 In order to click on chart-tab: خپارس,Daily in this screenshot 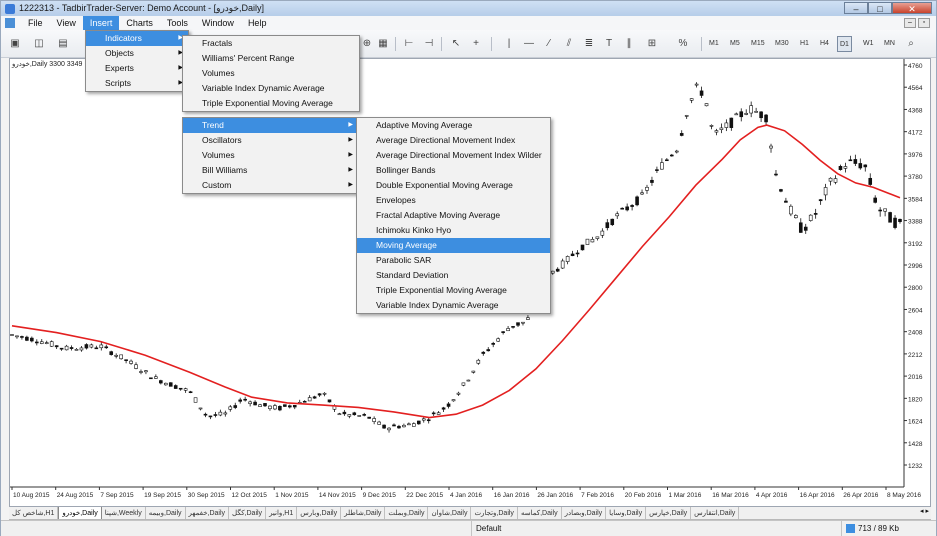, I will do `click(669, 513)`.